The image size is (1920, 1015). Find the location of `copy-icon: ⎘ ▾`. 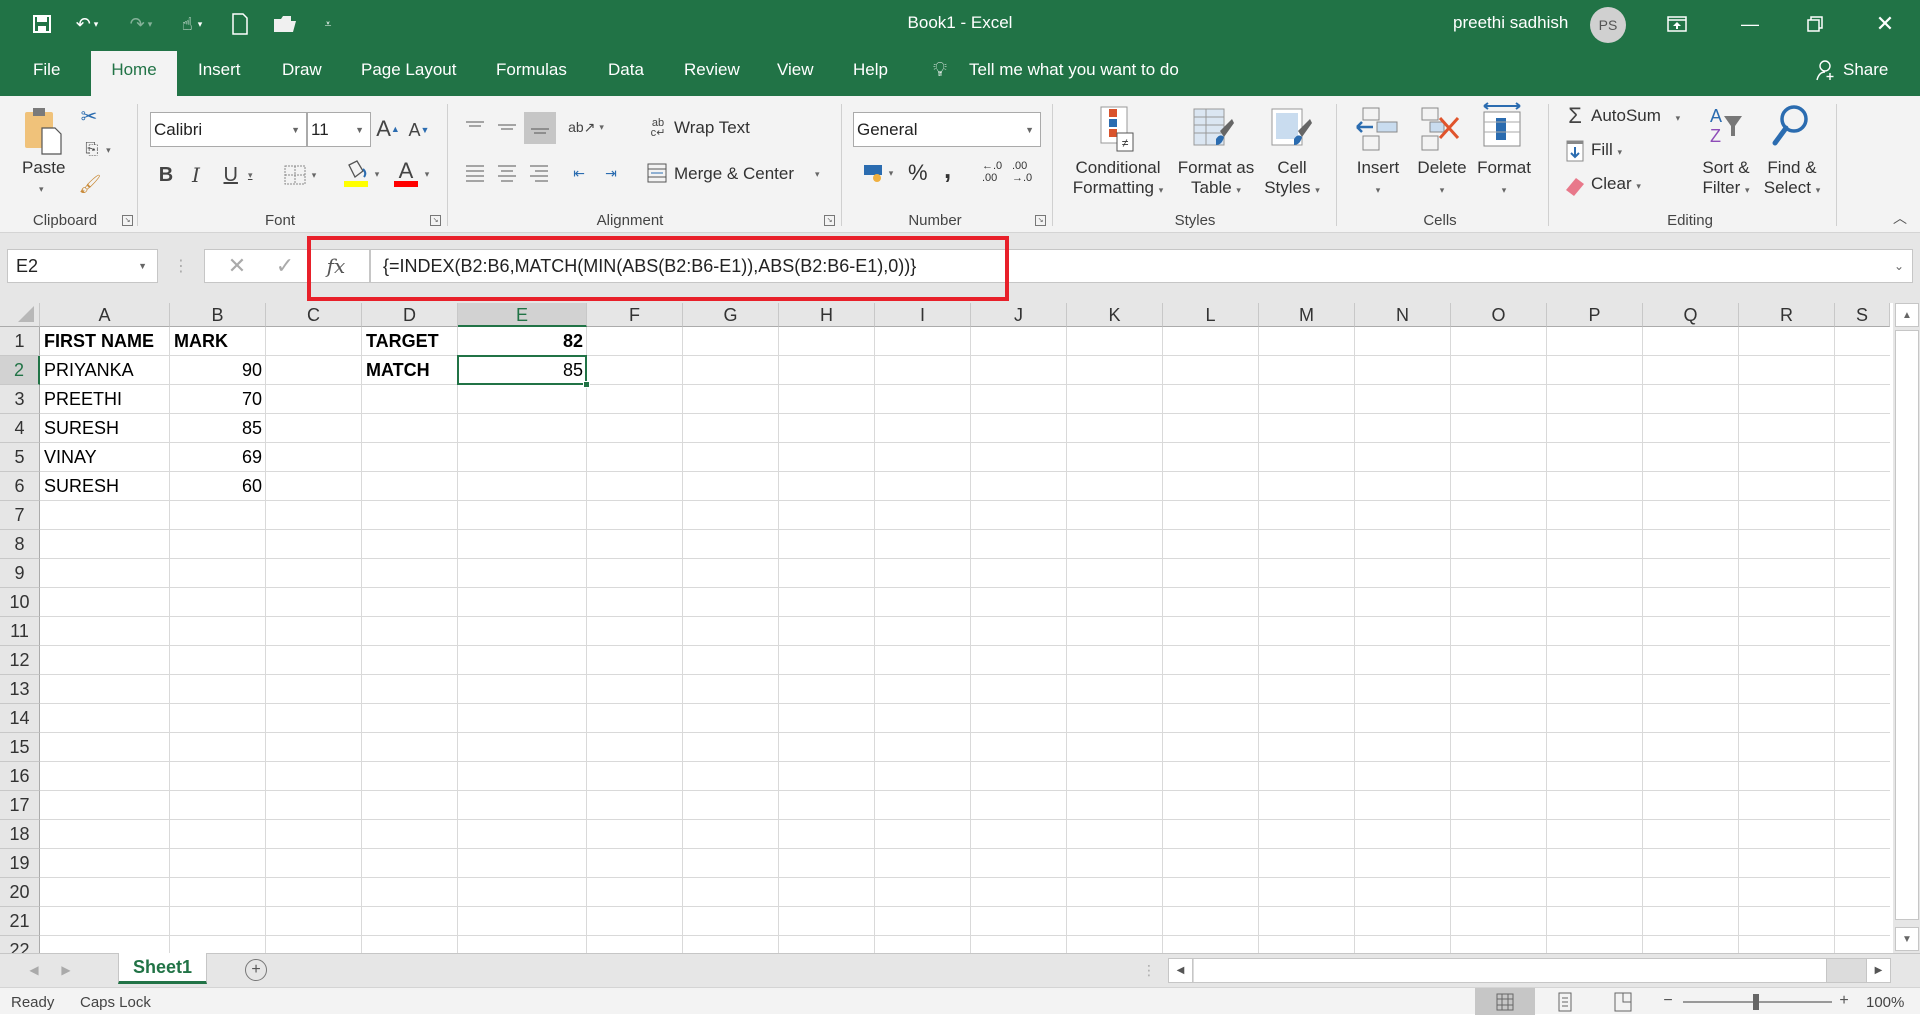

copy-icon: ⎘ ▾ is located at coordinates (98, 150).